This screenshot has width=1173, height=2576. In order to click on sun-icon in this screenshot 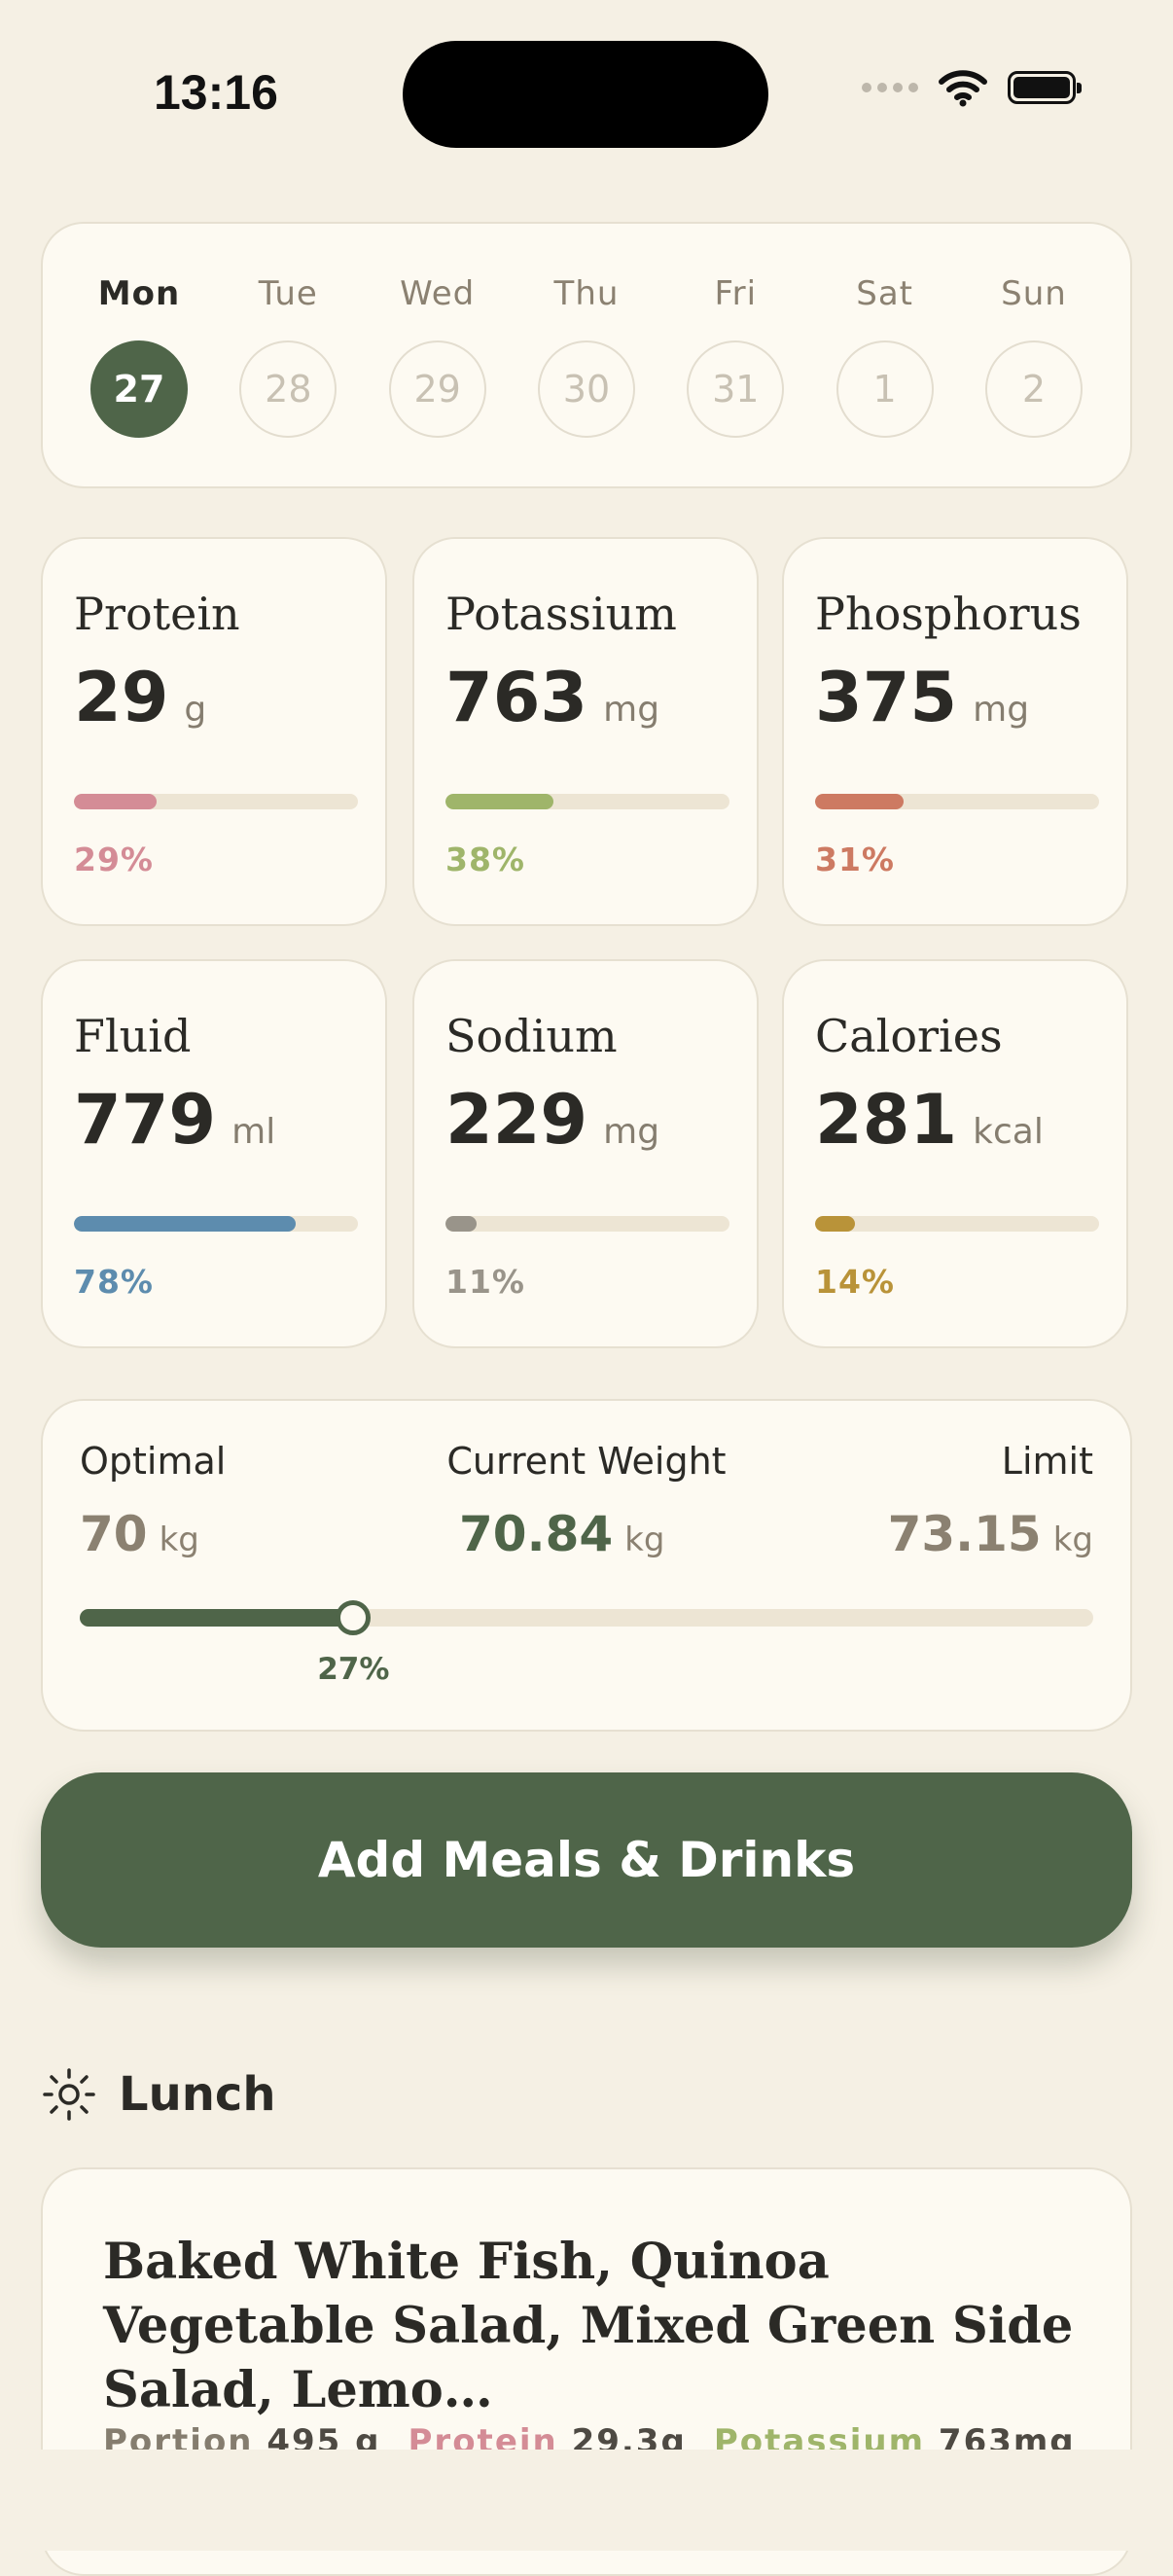, I will do `click(69, 2094)`.